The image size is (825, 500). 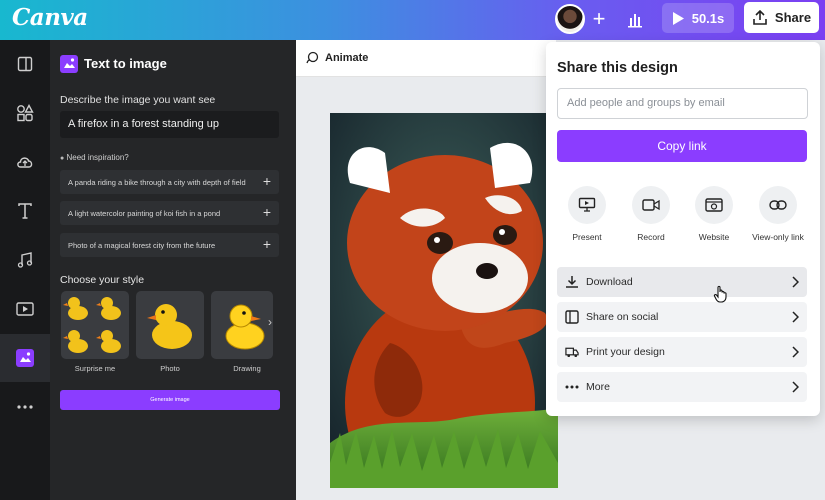 I want to click on timer-label: 50.1s, so click(x=708, y=18).